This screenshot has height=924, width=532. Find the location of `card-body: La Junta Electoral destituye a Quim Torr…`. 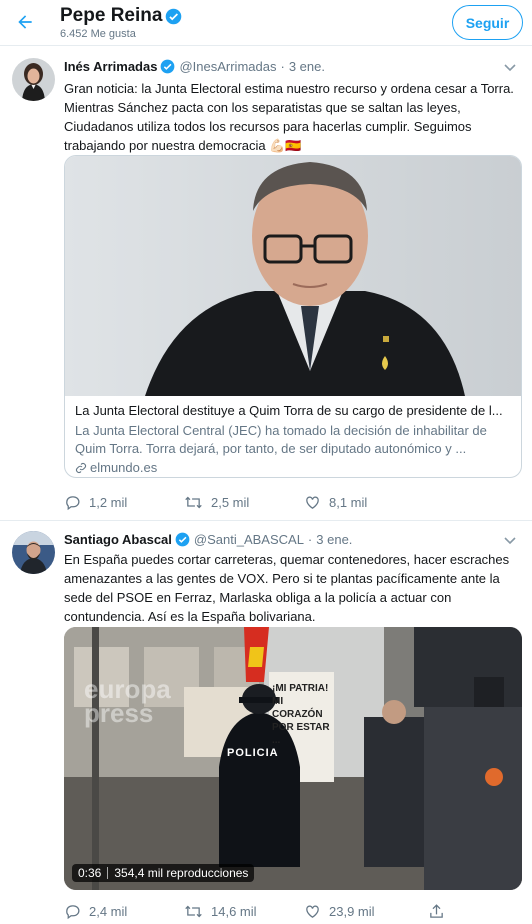

card-body: La Junta Electoral destituye a Quim Torr… is located at coordinates (293, 436).